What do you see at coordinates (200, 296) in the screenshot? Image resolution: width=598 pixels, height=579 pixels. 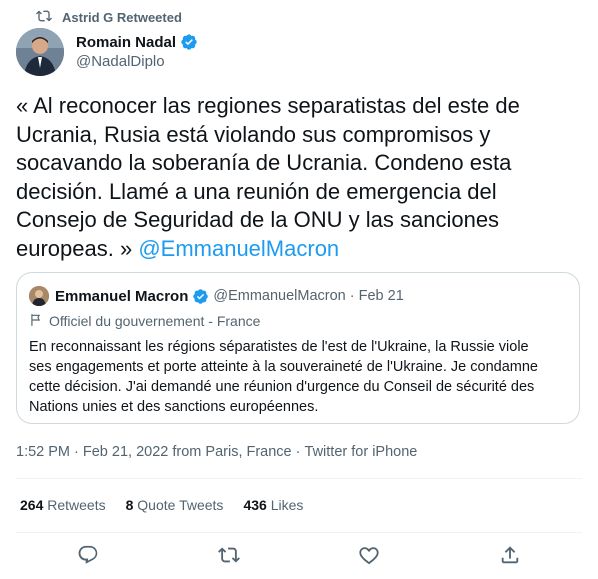 I see `quoted-verified-badge-icon` at bounding box center [200, 296].